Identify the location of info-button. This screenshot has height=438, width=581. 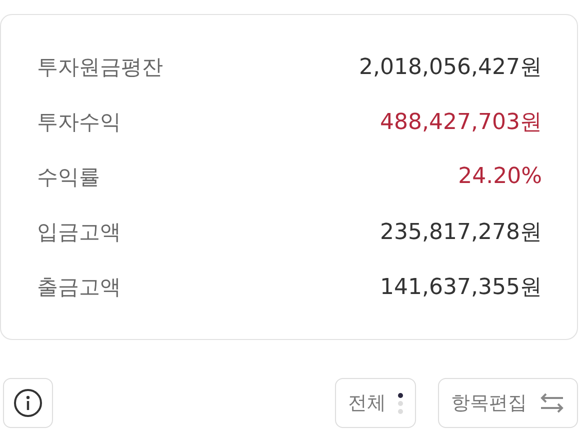
(28, 403).